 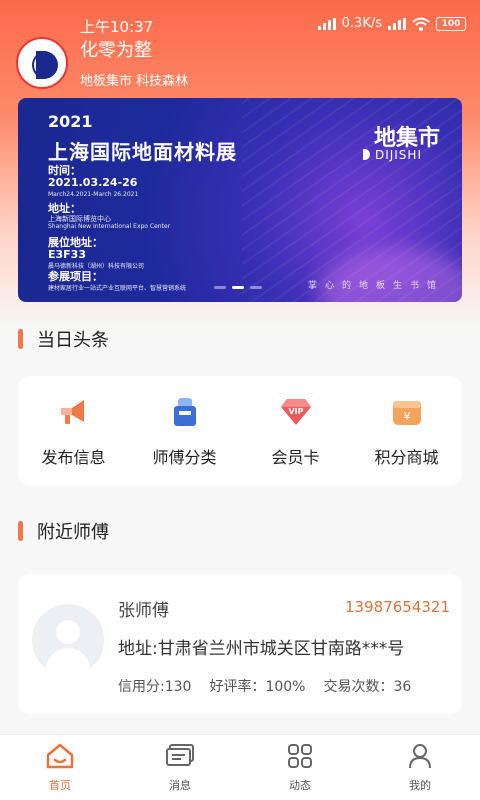 I want to click on quick-action-label: 会员卡, so click(x=295, y=457).